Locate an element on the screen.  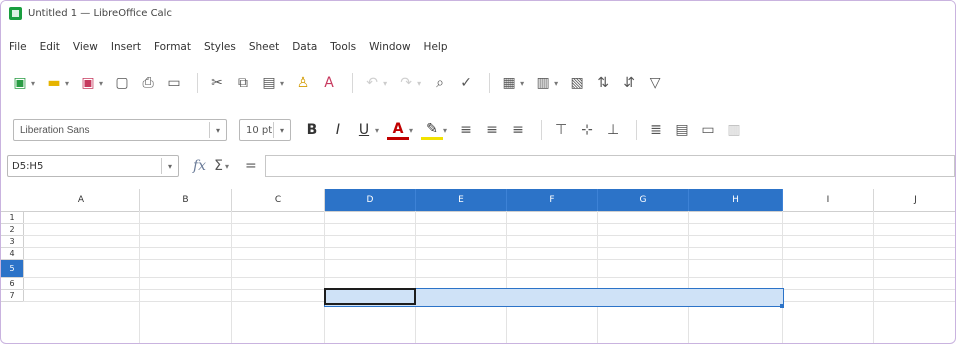
spelling-icon: ✓ is located at coordinates (466, 83).